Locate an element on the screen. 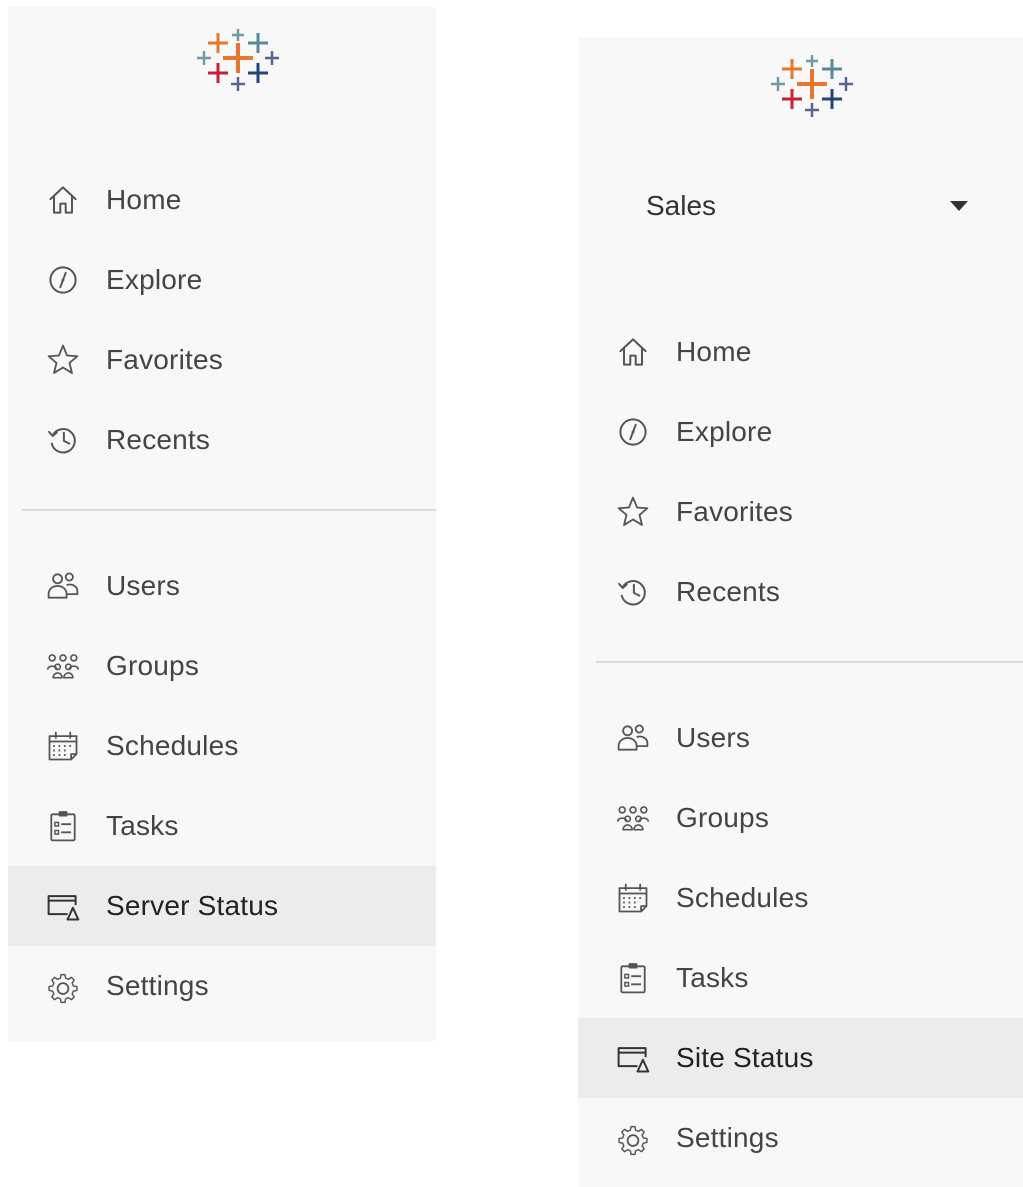 The width and height of the screenshot is (1023, 1187). nav-item-site-status: Site Status is located at coordinates (800, 1058).